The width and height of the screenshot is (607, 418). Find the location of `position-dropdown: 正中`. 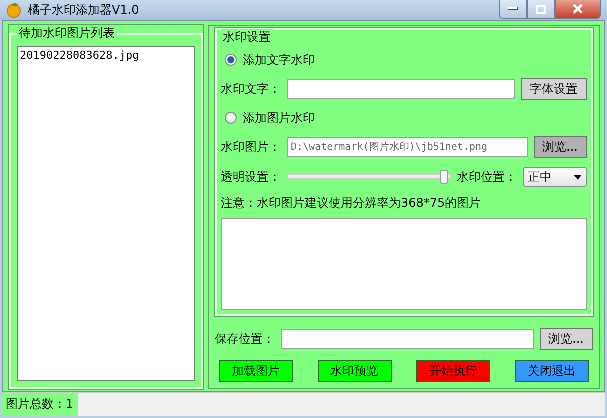

position-dropdown: 正中 is located at coordinates (555, 177).